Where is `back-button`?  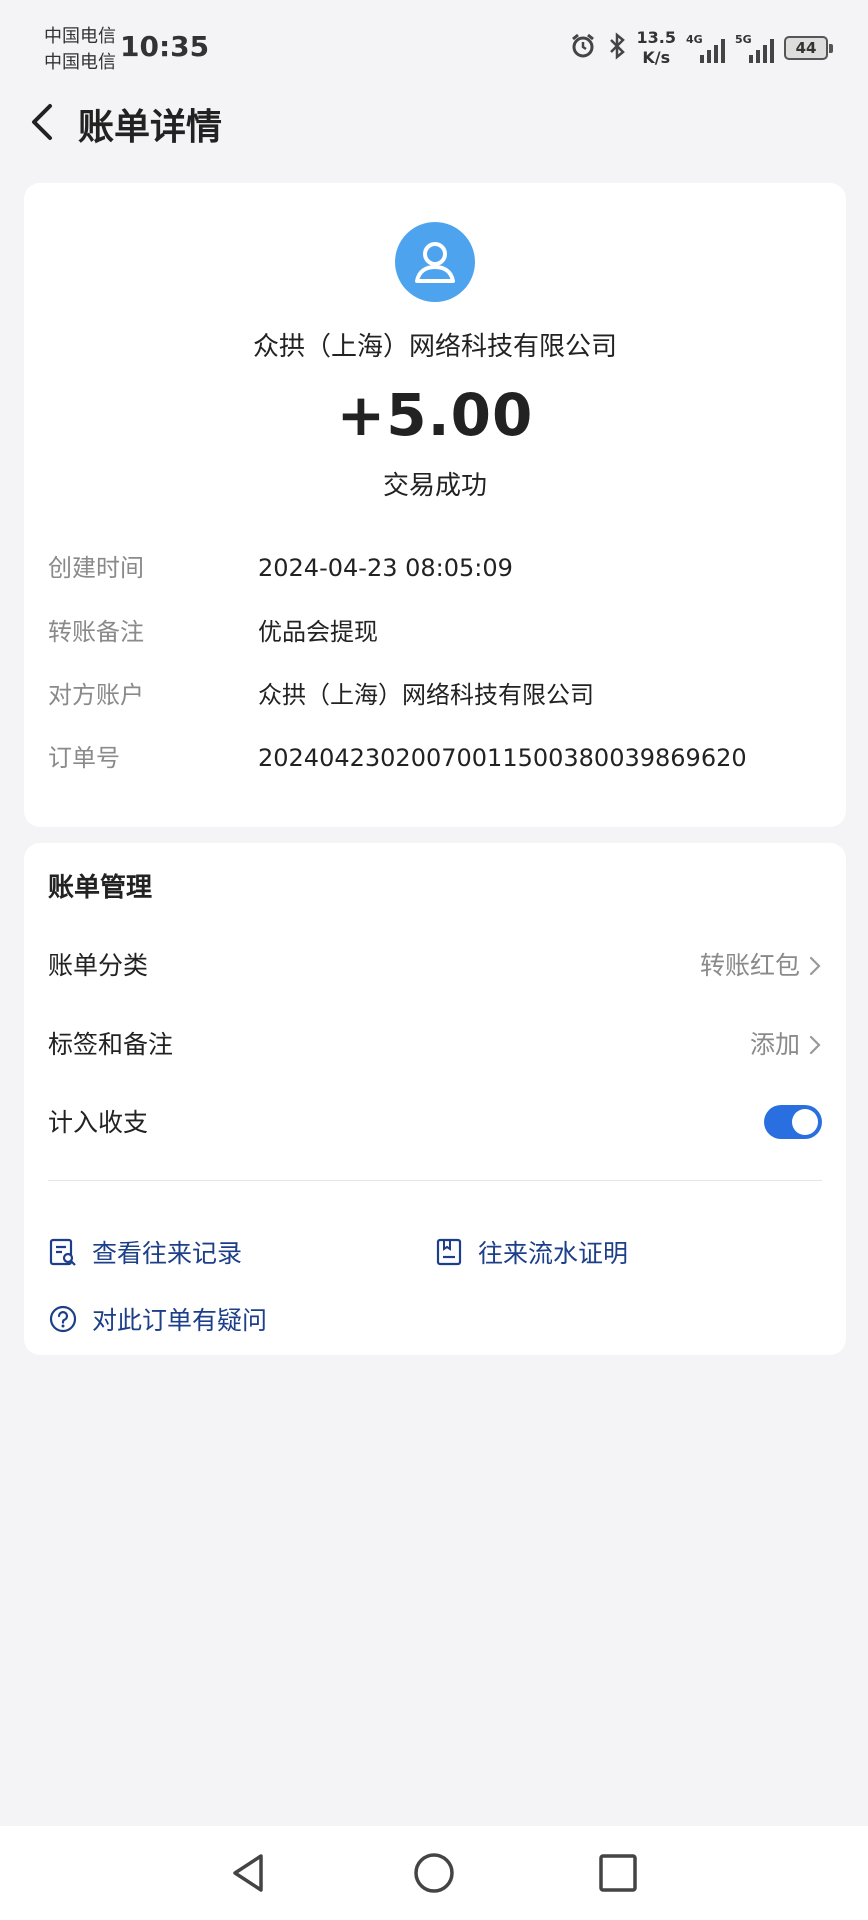 back-button is located at coordinates (42, 122).